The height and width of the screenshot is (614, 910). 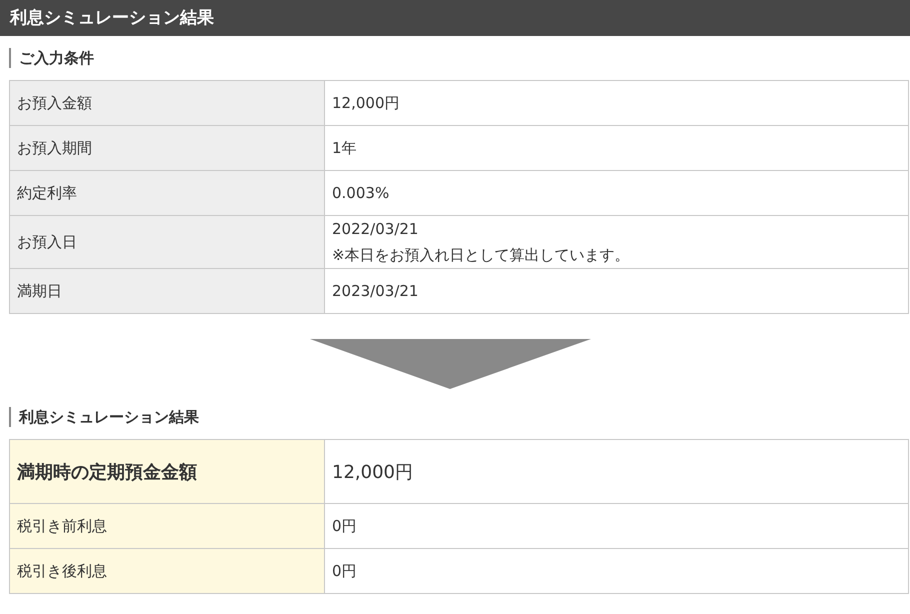 I want to click on table-cell: お預入期間, so click(x=167, y=148).